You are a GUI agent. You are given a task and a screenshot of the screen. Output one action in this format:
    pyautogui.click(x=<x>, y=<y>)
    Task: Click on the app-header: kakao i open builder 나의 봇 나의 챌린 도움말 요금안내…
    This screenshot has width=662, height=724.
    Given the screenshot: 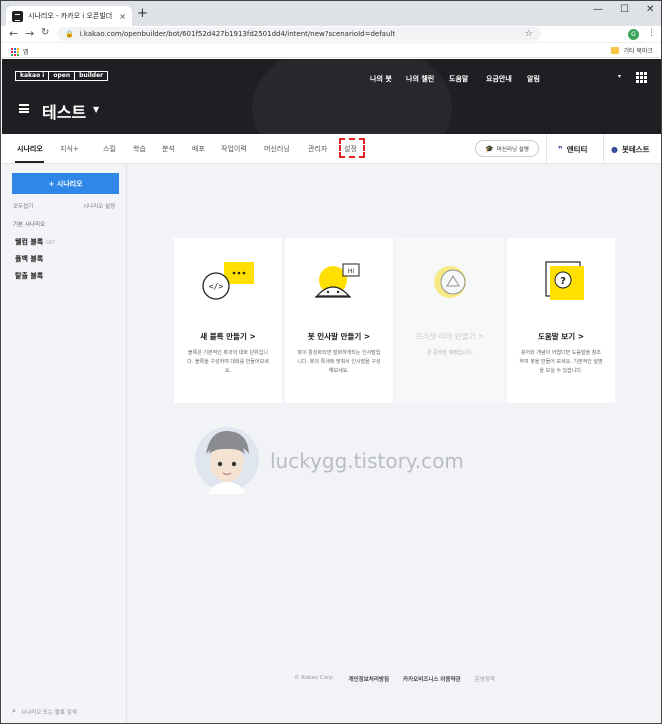 What is the action you would take?
    pyautogui.click(x=331, y=96)
    